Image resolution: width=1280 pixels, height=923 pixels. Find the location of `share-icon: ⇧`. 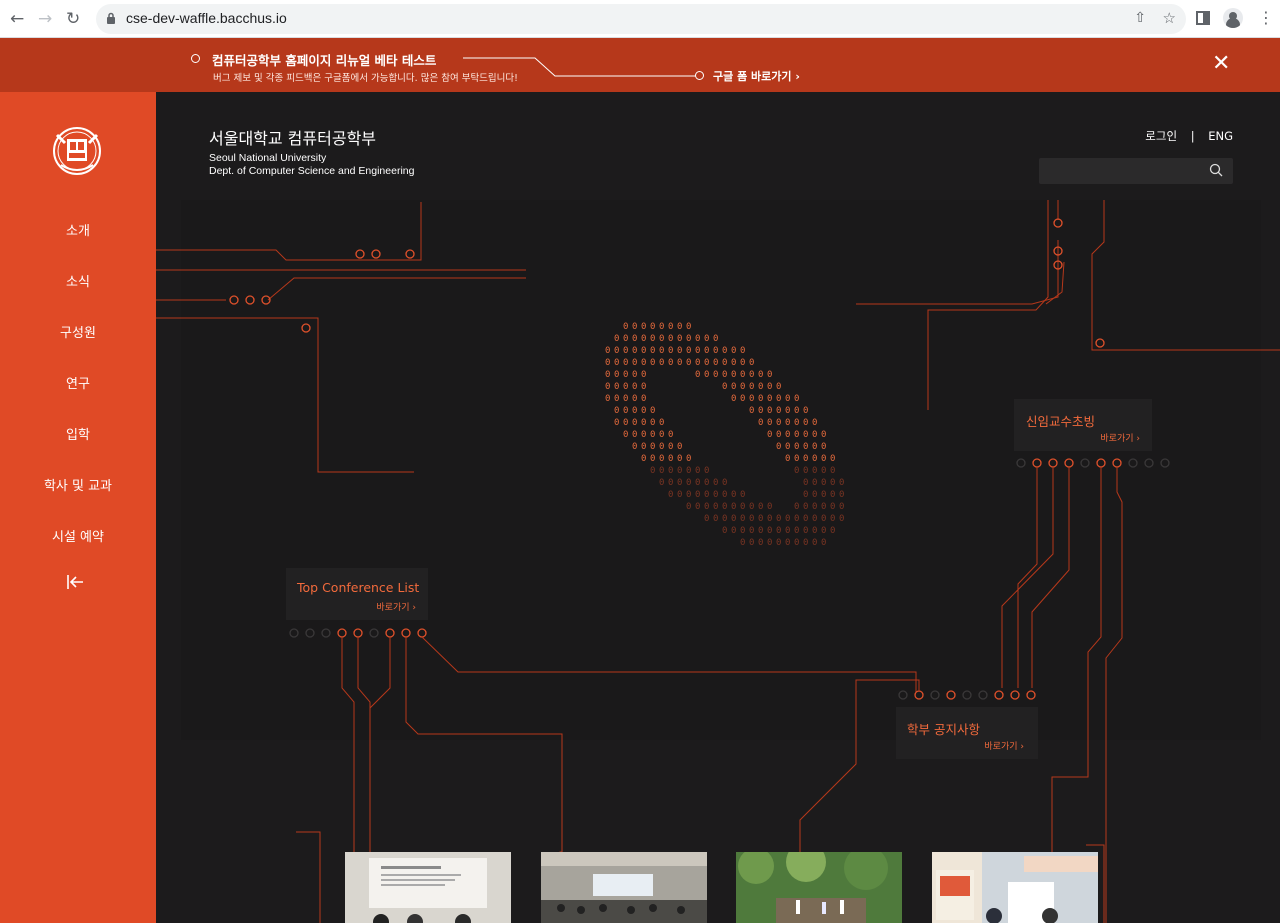

share-icon: ⇧ is located at coordinates (1140, 18).